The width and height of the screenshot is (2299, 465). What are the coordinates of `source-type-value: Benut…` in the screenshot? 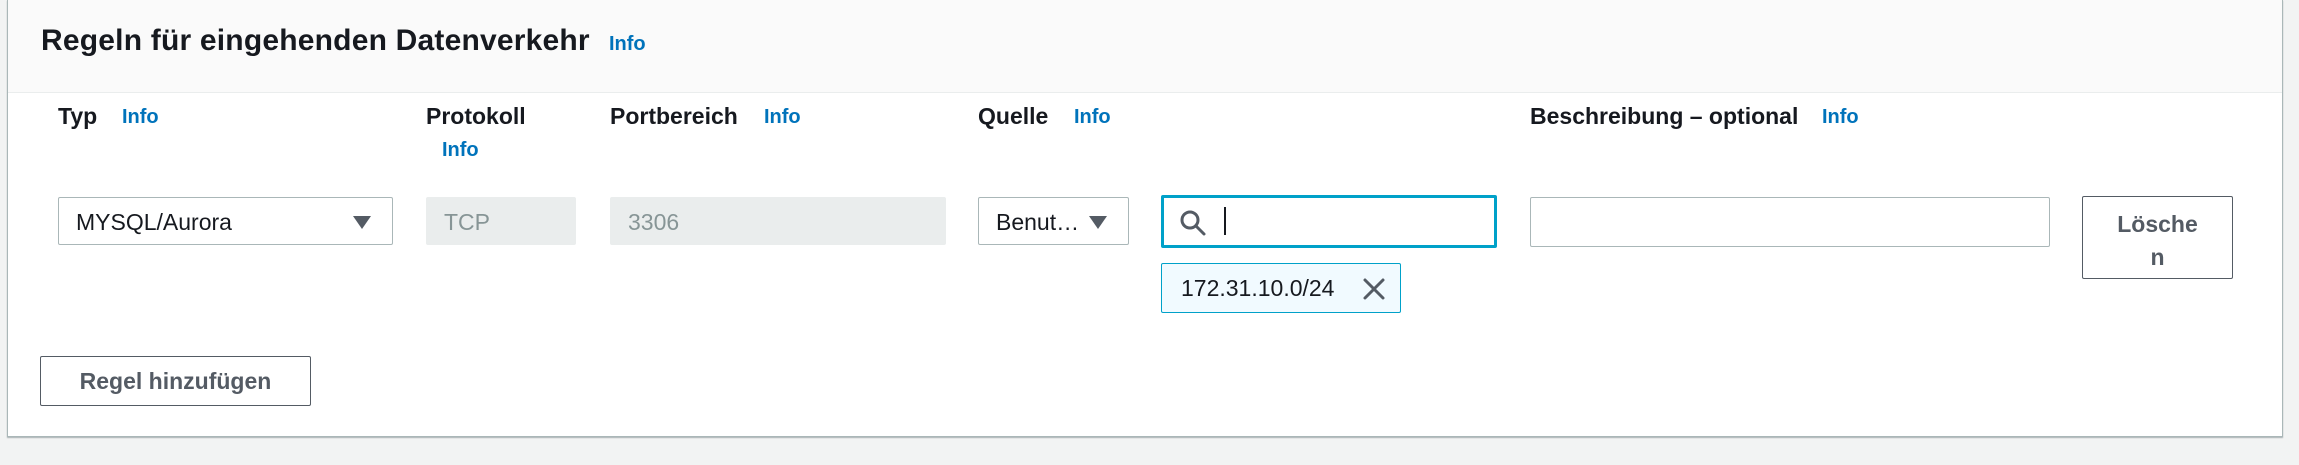 It's located at (1038, 222).